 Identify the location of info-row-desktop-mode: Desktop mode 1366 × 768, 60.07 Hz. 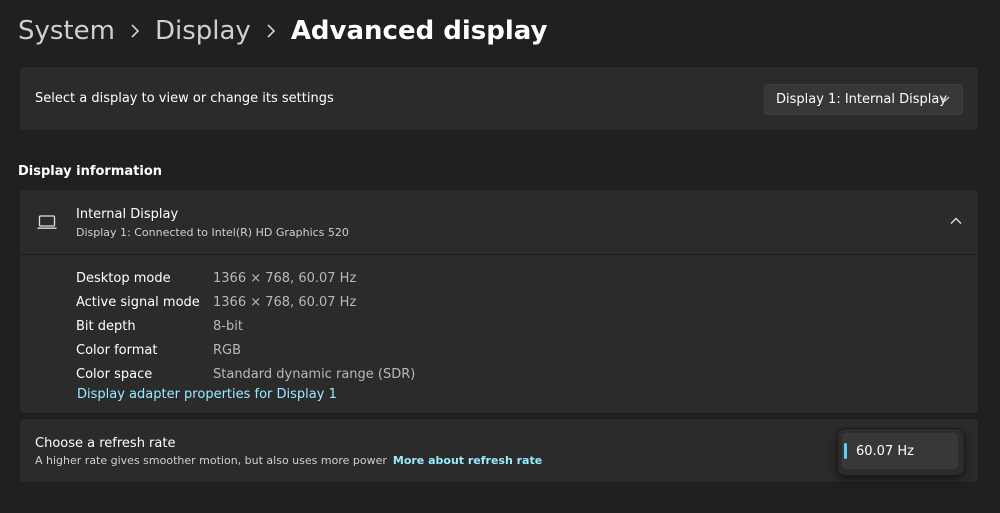
(245, 278).